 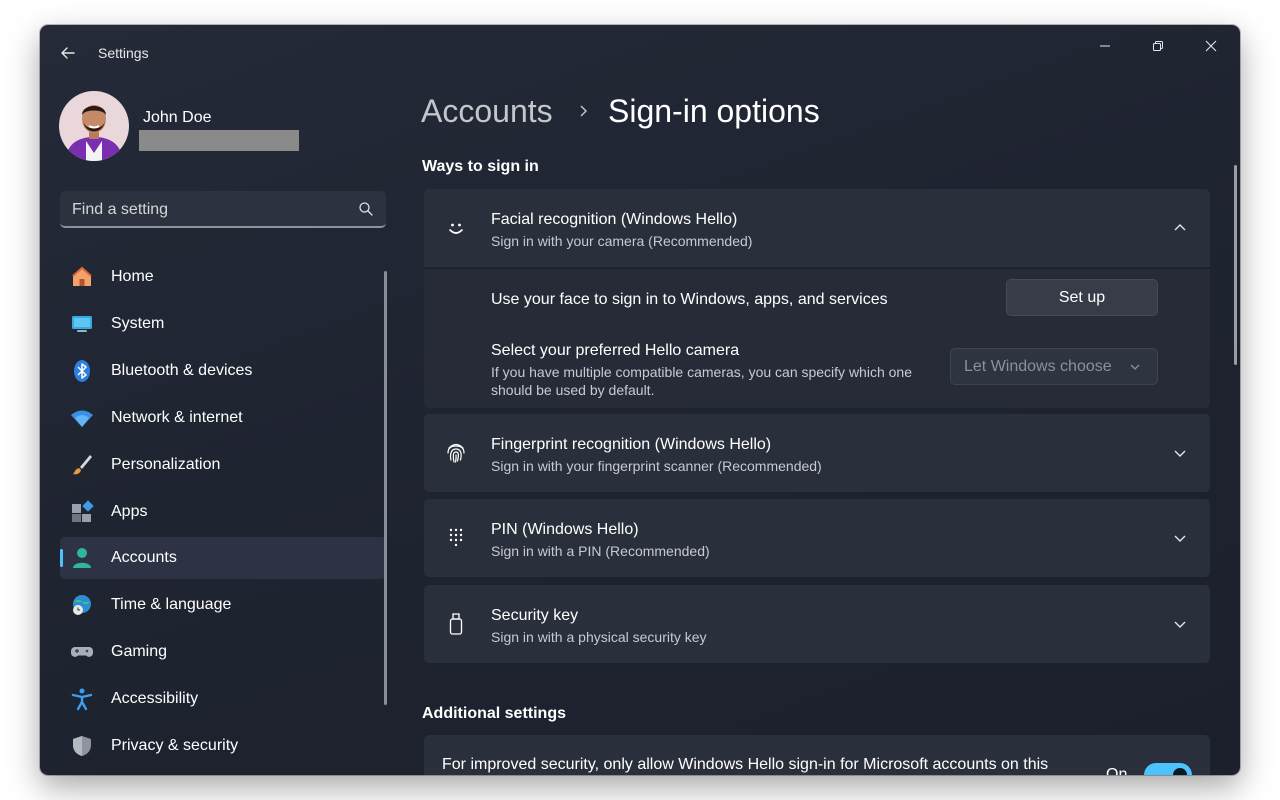 I want to click on bluetooth-icon, so click(x=82, y=371).